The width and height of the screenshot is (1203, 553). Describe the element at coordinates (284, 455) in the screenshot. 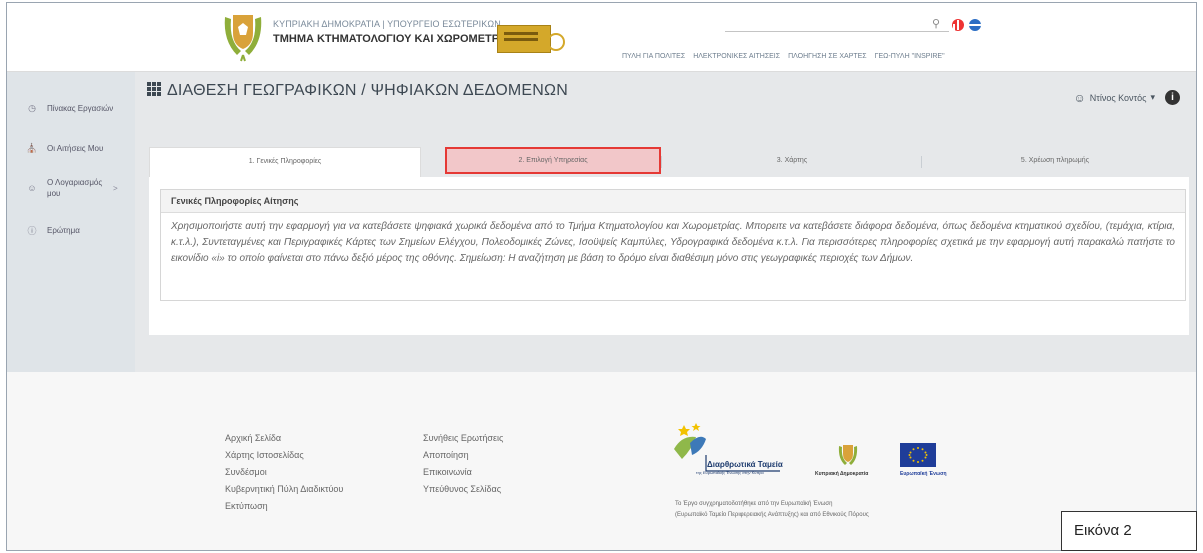

I see `footer-link-sitemap: Χάρτης Ιστοσελίδας` at that location.